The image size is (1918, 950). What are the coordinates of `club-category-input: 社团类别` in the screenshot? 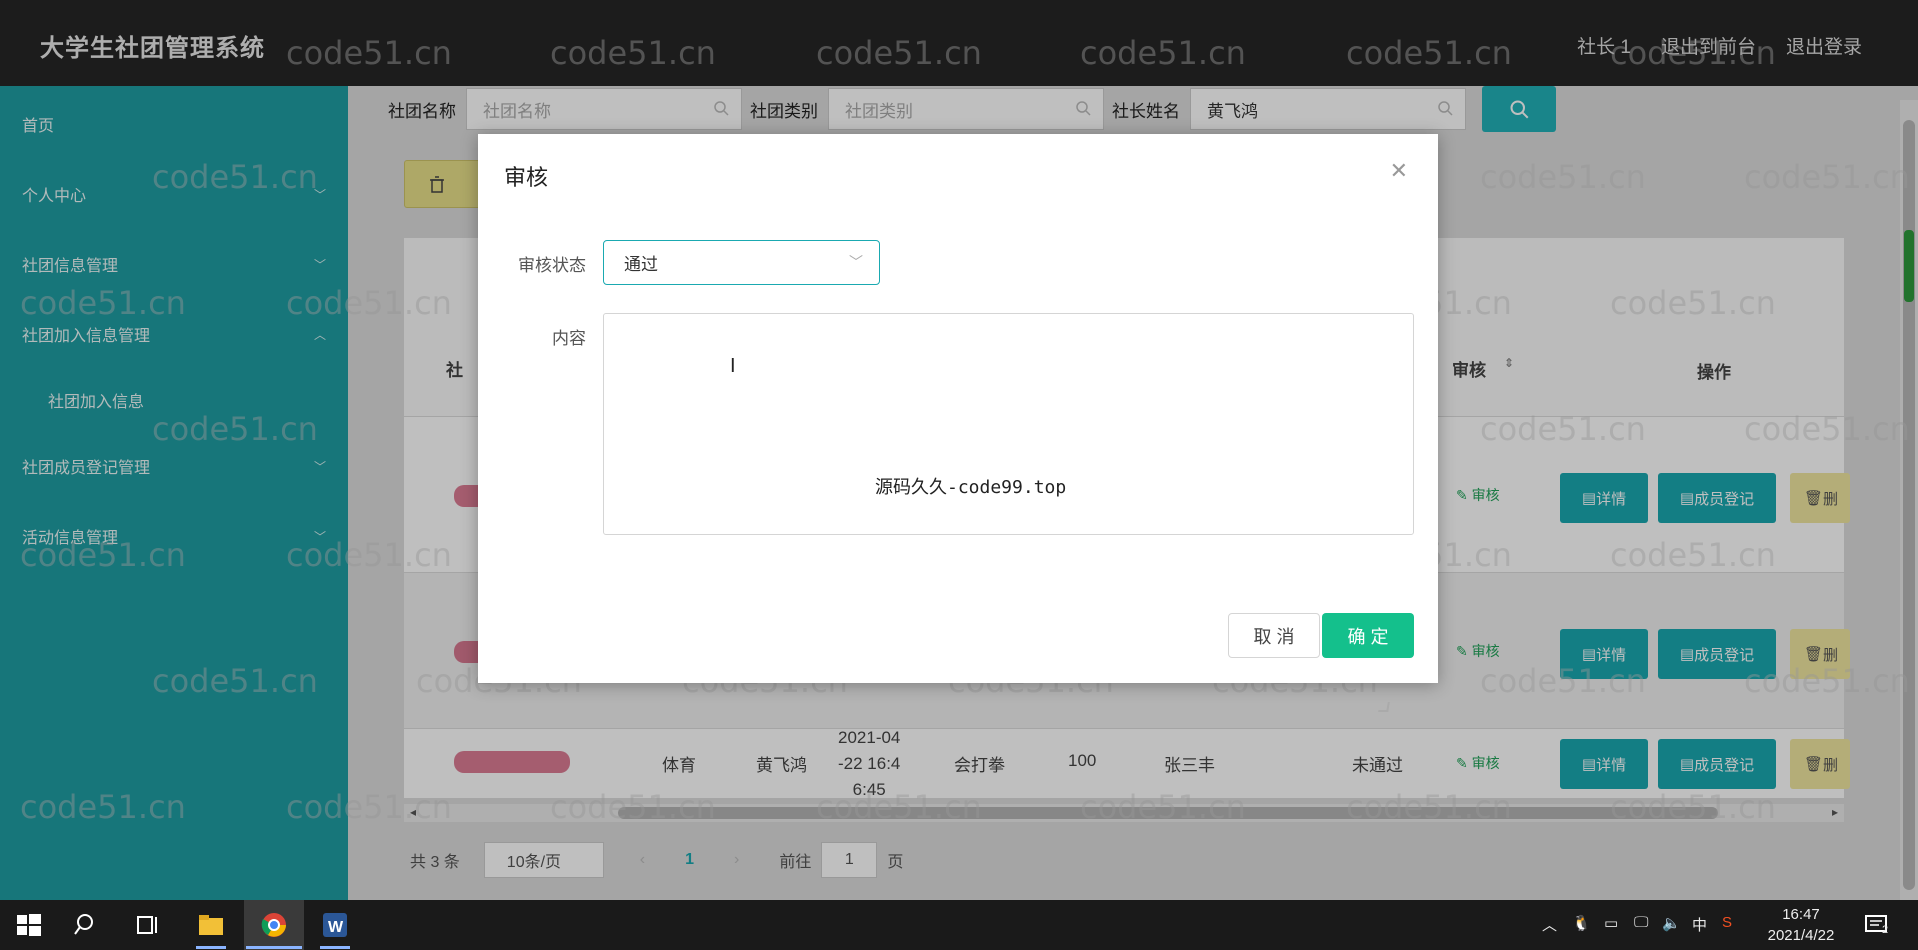 It's located at (966, 109).